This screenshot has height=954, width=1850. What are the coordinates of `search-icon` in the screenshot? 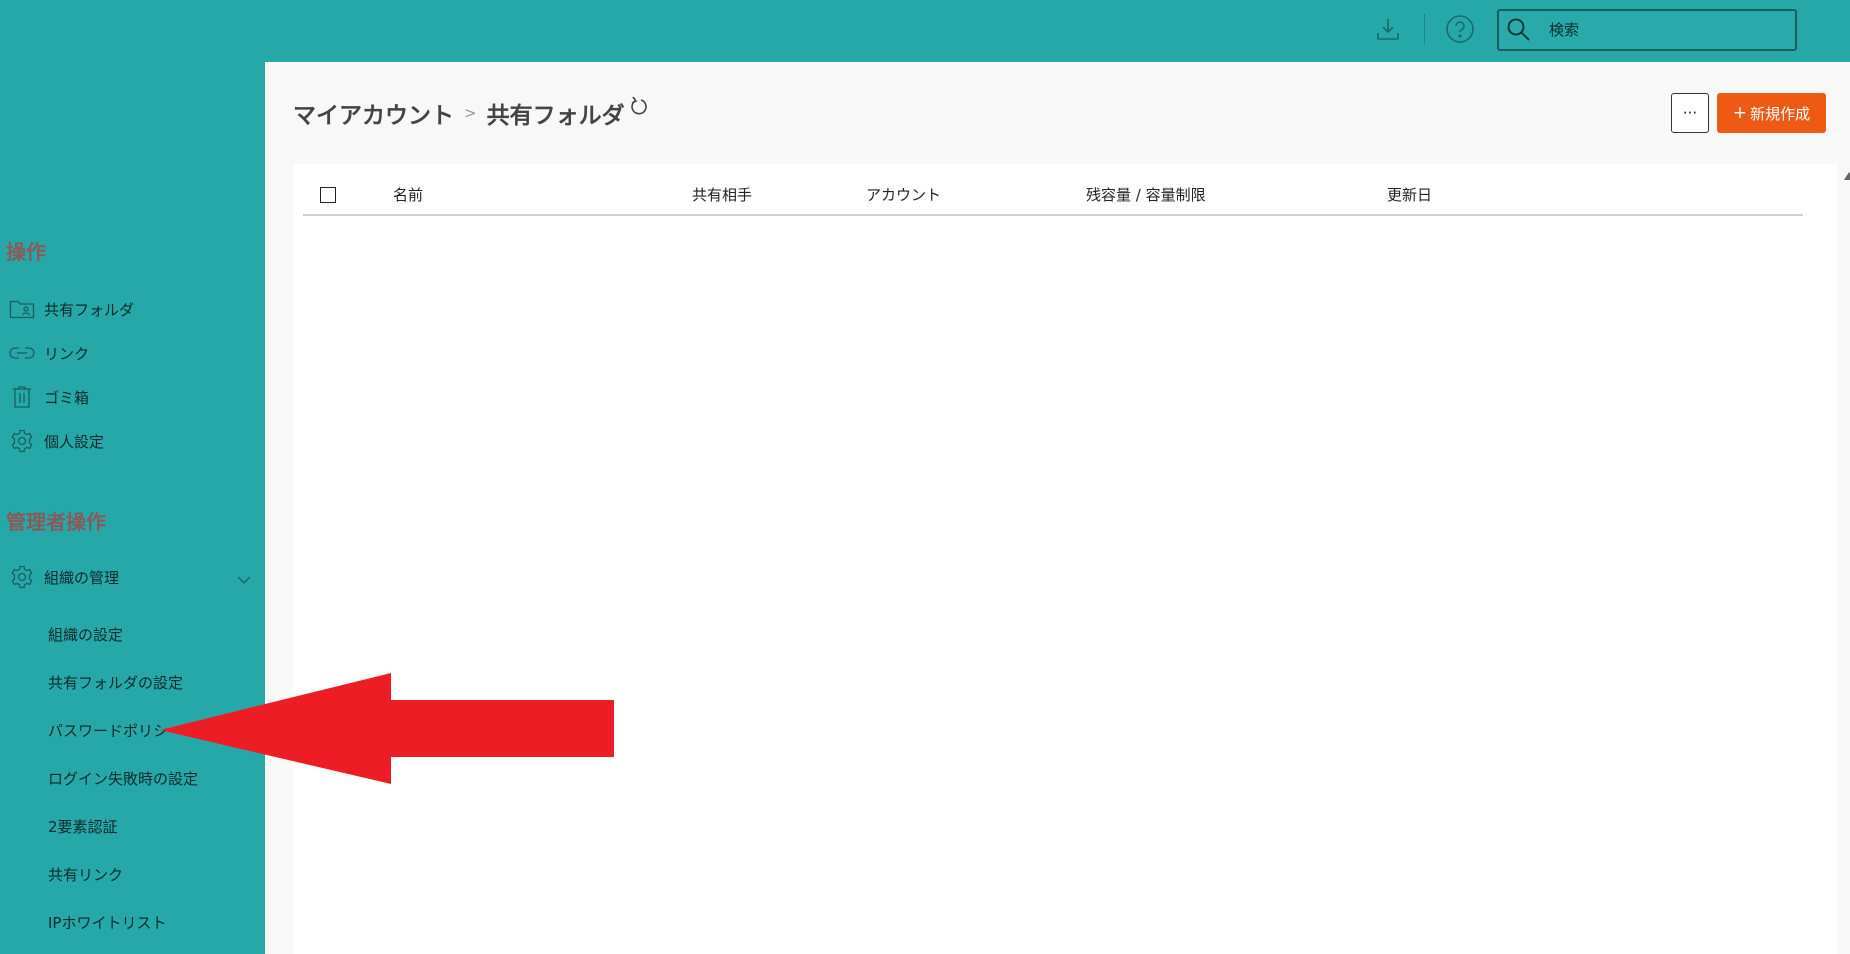 It's located at (1519, 30).